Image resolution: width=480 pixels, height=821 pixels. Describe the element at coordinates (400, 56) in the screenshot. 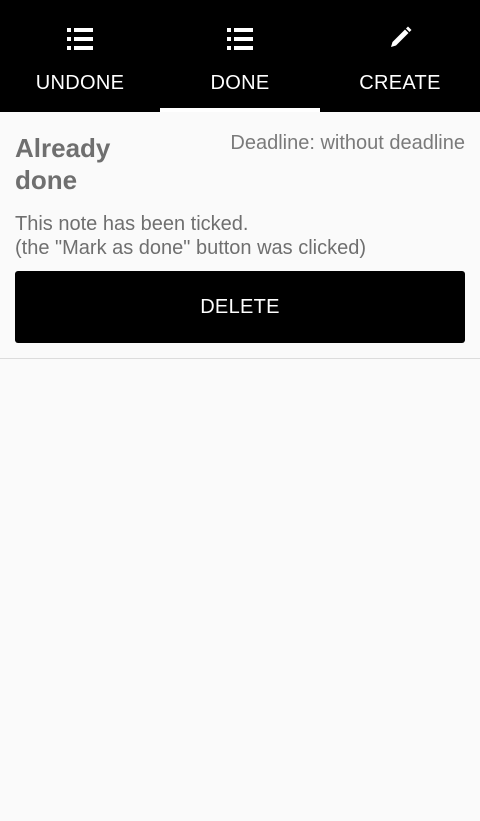

I see `tab-create: CREATE` at that location.